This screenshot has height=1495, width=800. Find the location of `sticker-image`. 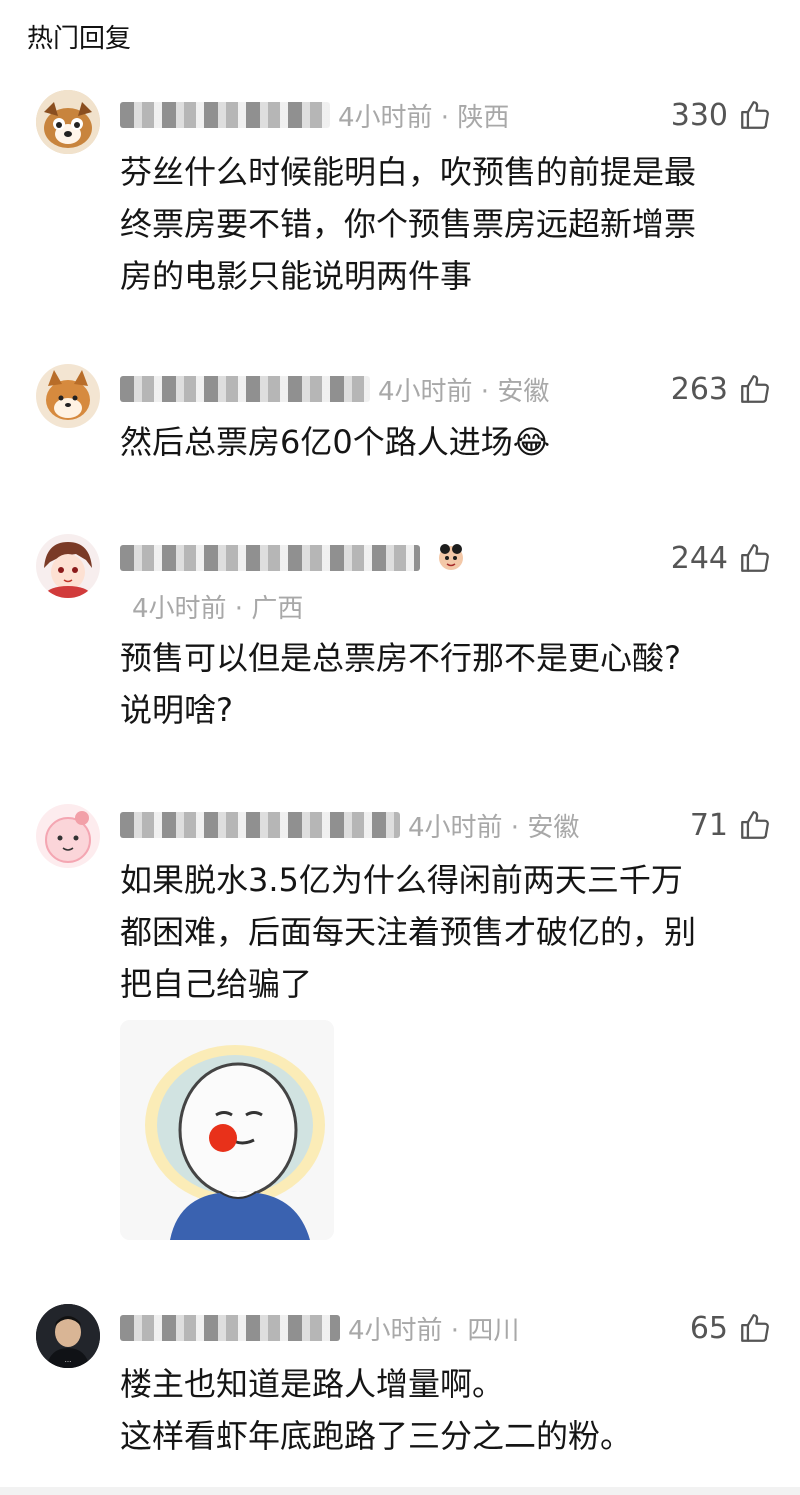

sticker-image is located at coordinates (227, 1130).